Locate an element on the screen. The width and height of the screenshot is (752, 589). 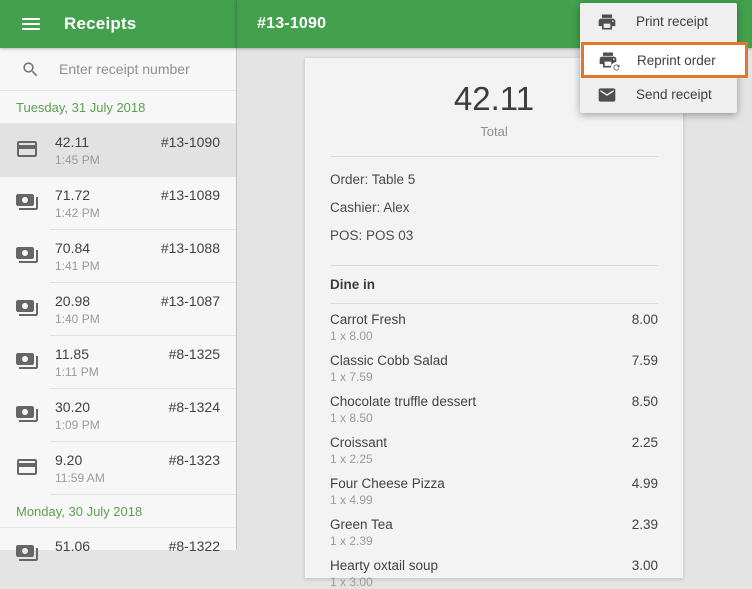
menu-item-reprint-order: Reprint order is located at coordinates (664, 60).